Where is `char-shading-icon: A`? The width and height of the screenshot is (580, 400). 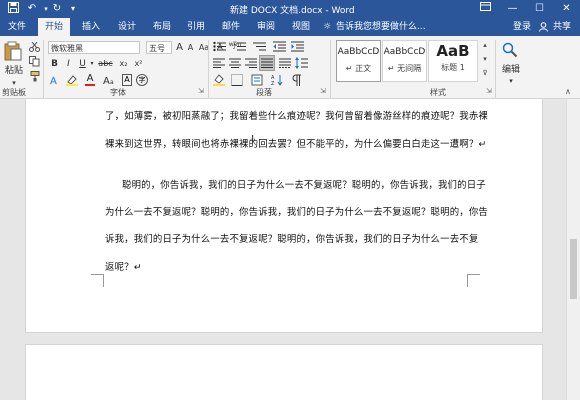
char-shading-icon: A is located at coordinates (127, 80).